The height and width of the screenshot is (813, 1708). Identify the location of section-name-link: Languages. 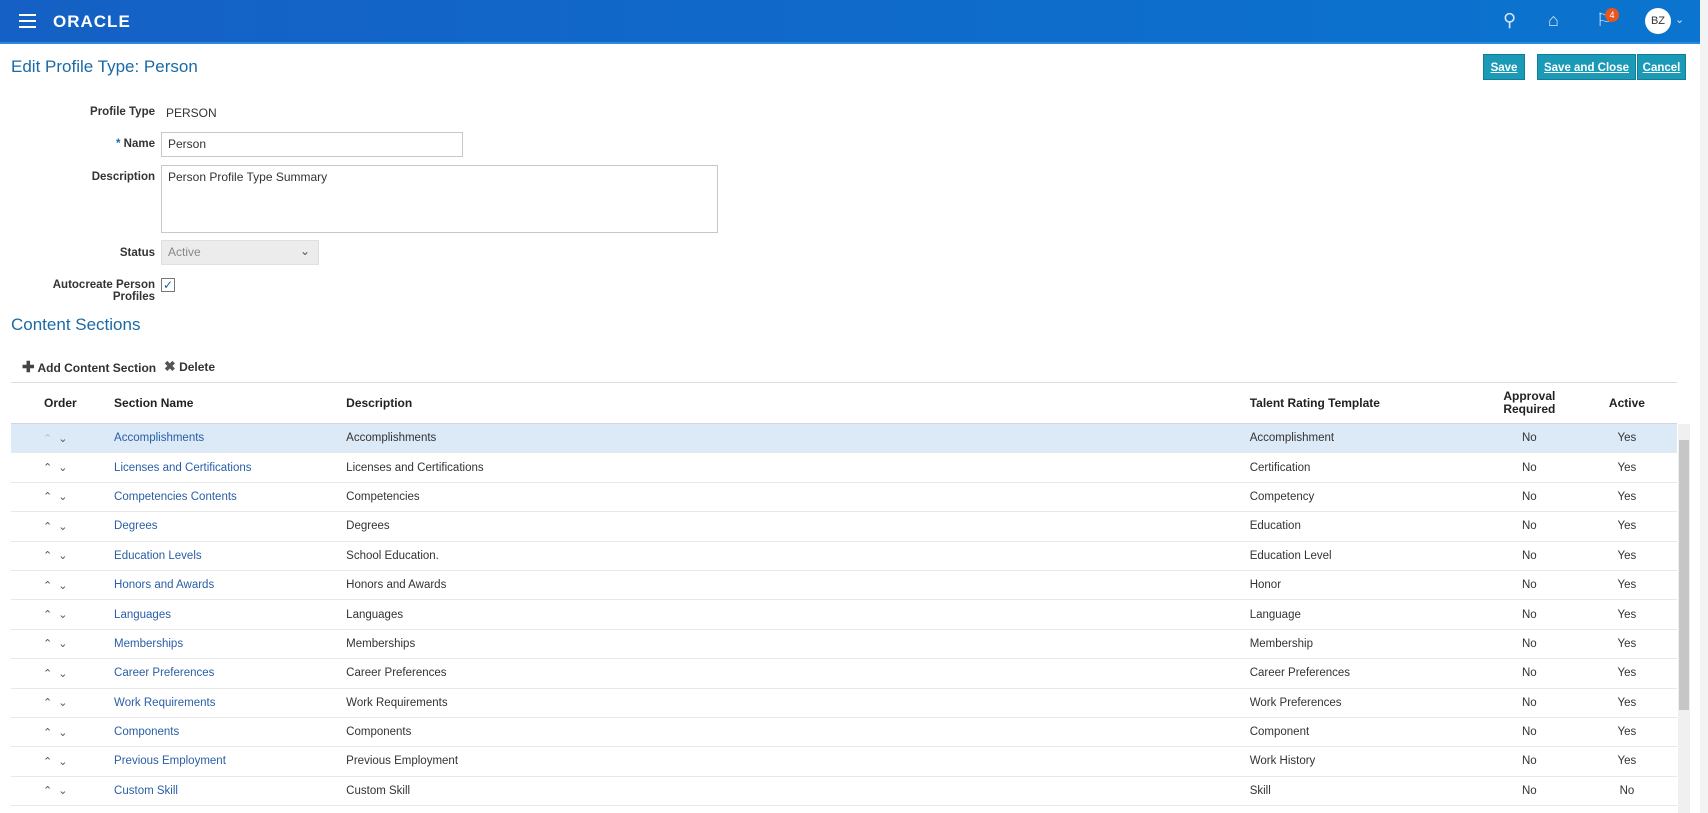
(142, 615).